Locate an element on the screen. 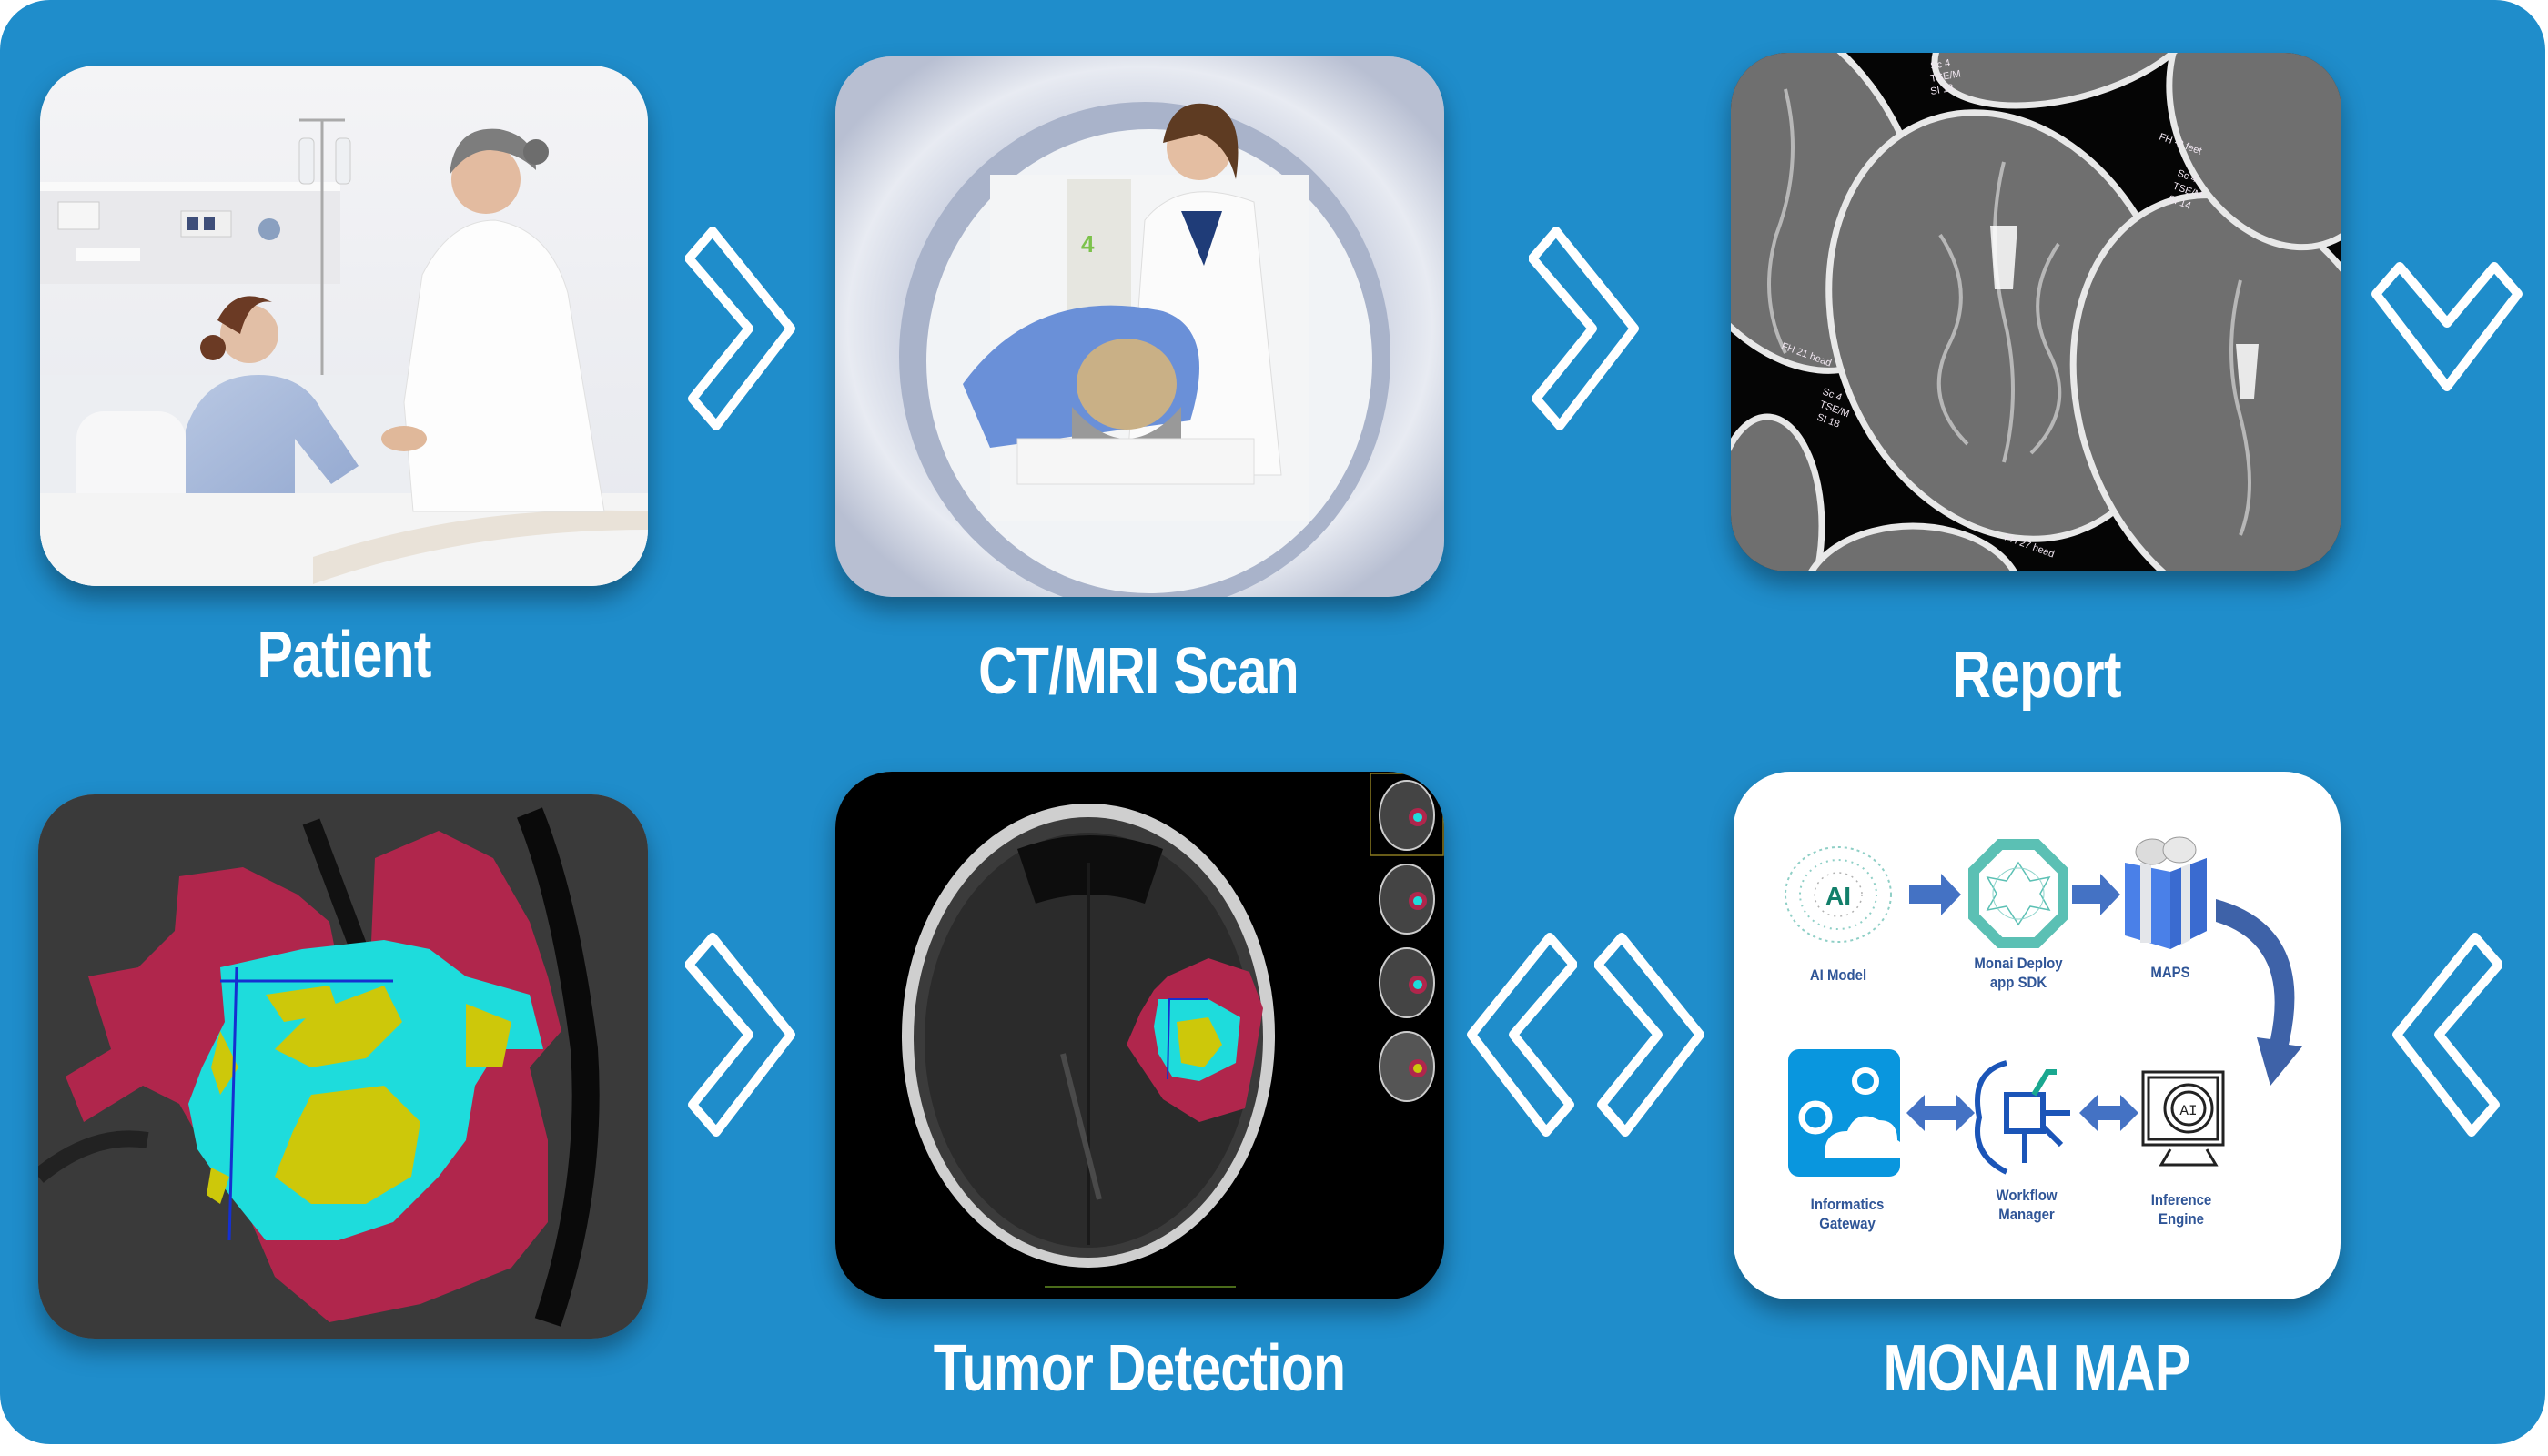  cloud-gears-icon is located at coordinates (1846, 1113).